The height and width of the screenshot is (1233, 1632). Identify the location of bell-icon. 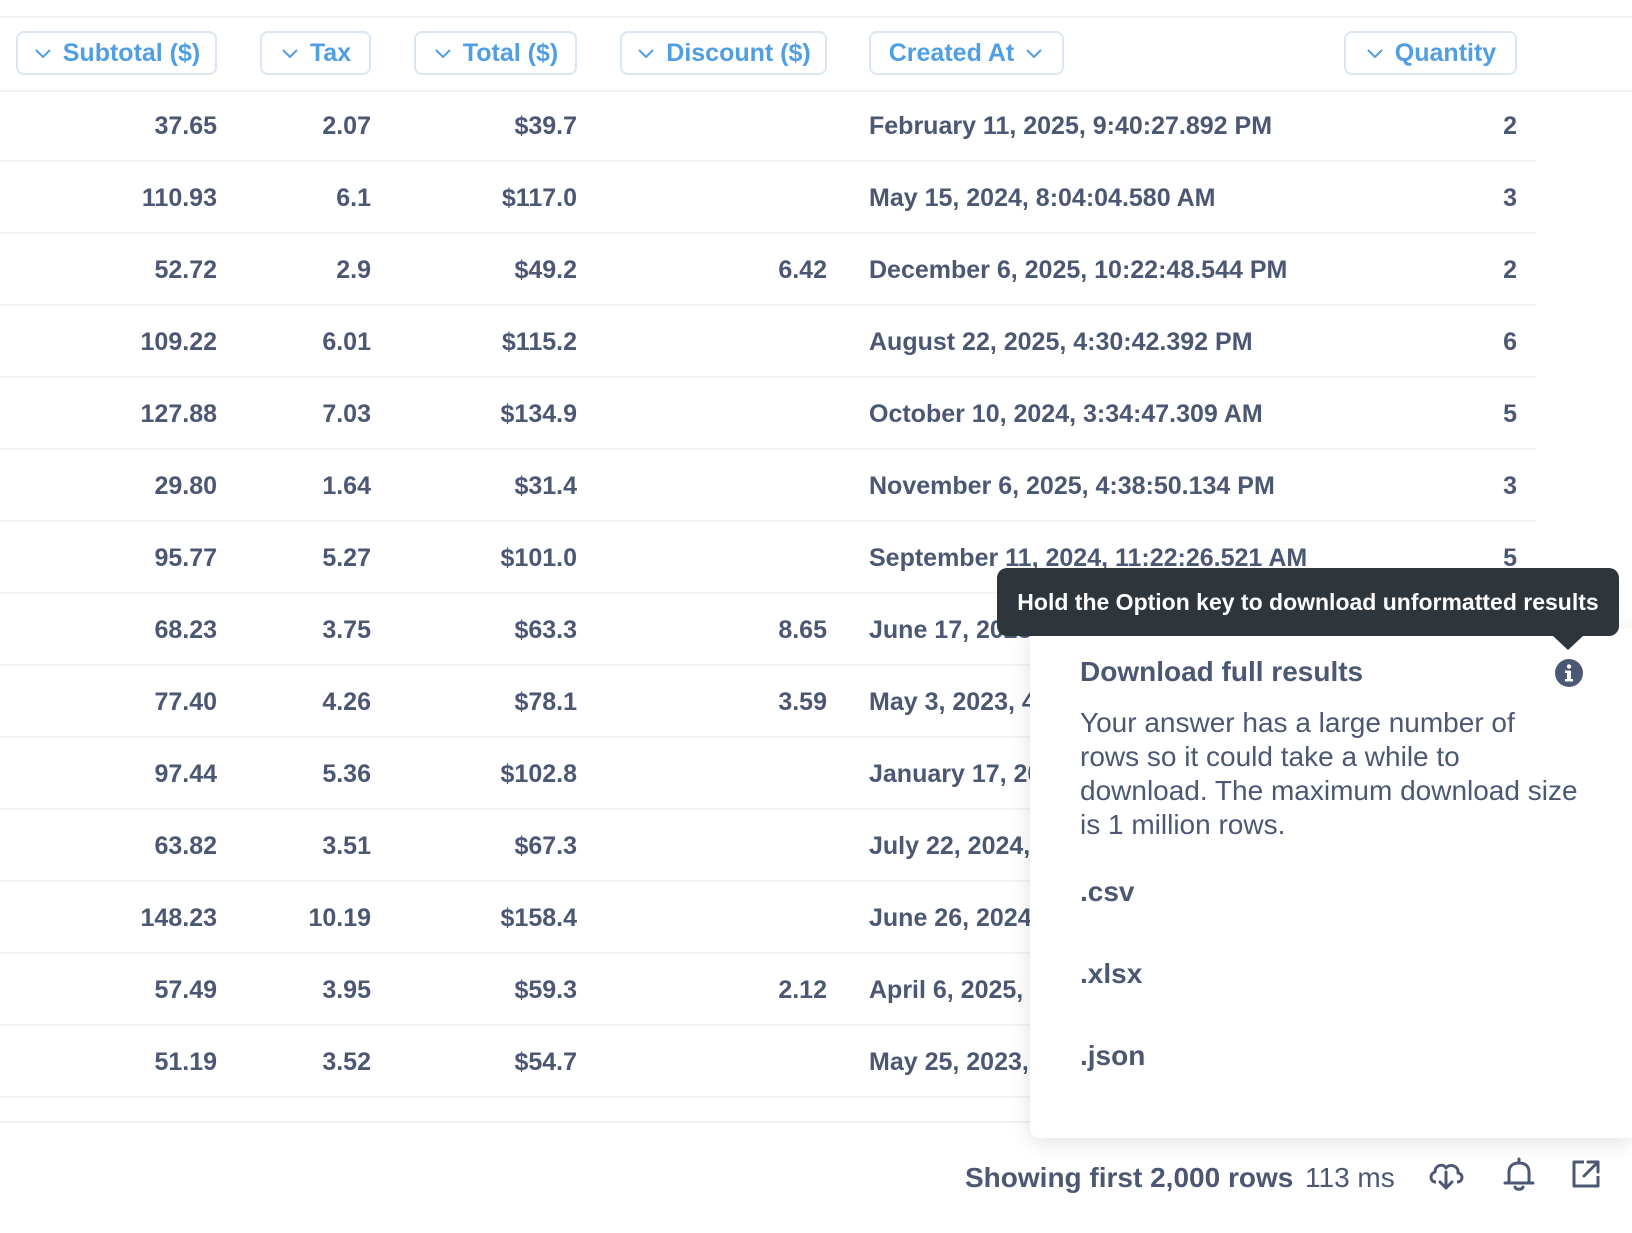
(1519, 1174).